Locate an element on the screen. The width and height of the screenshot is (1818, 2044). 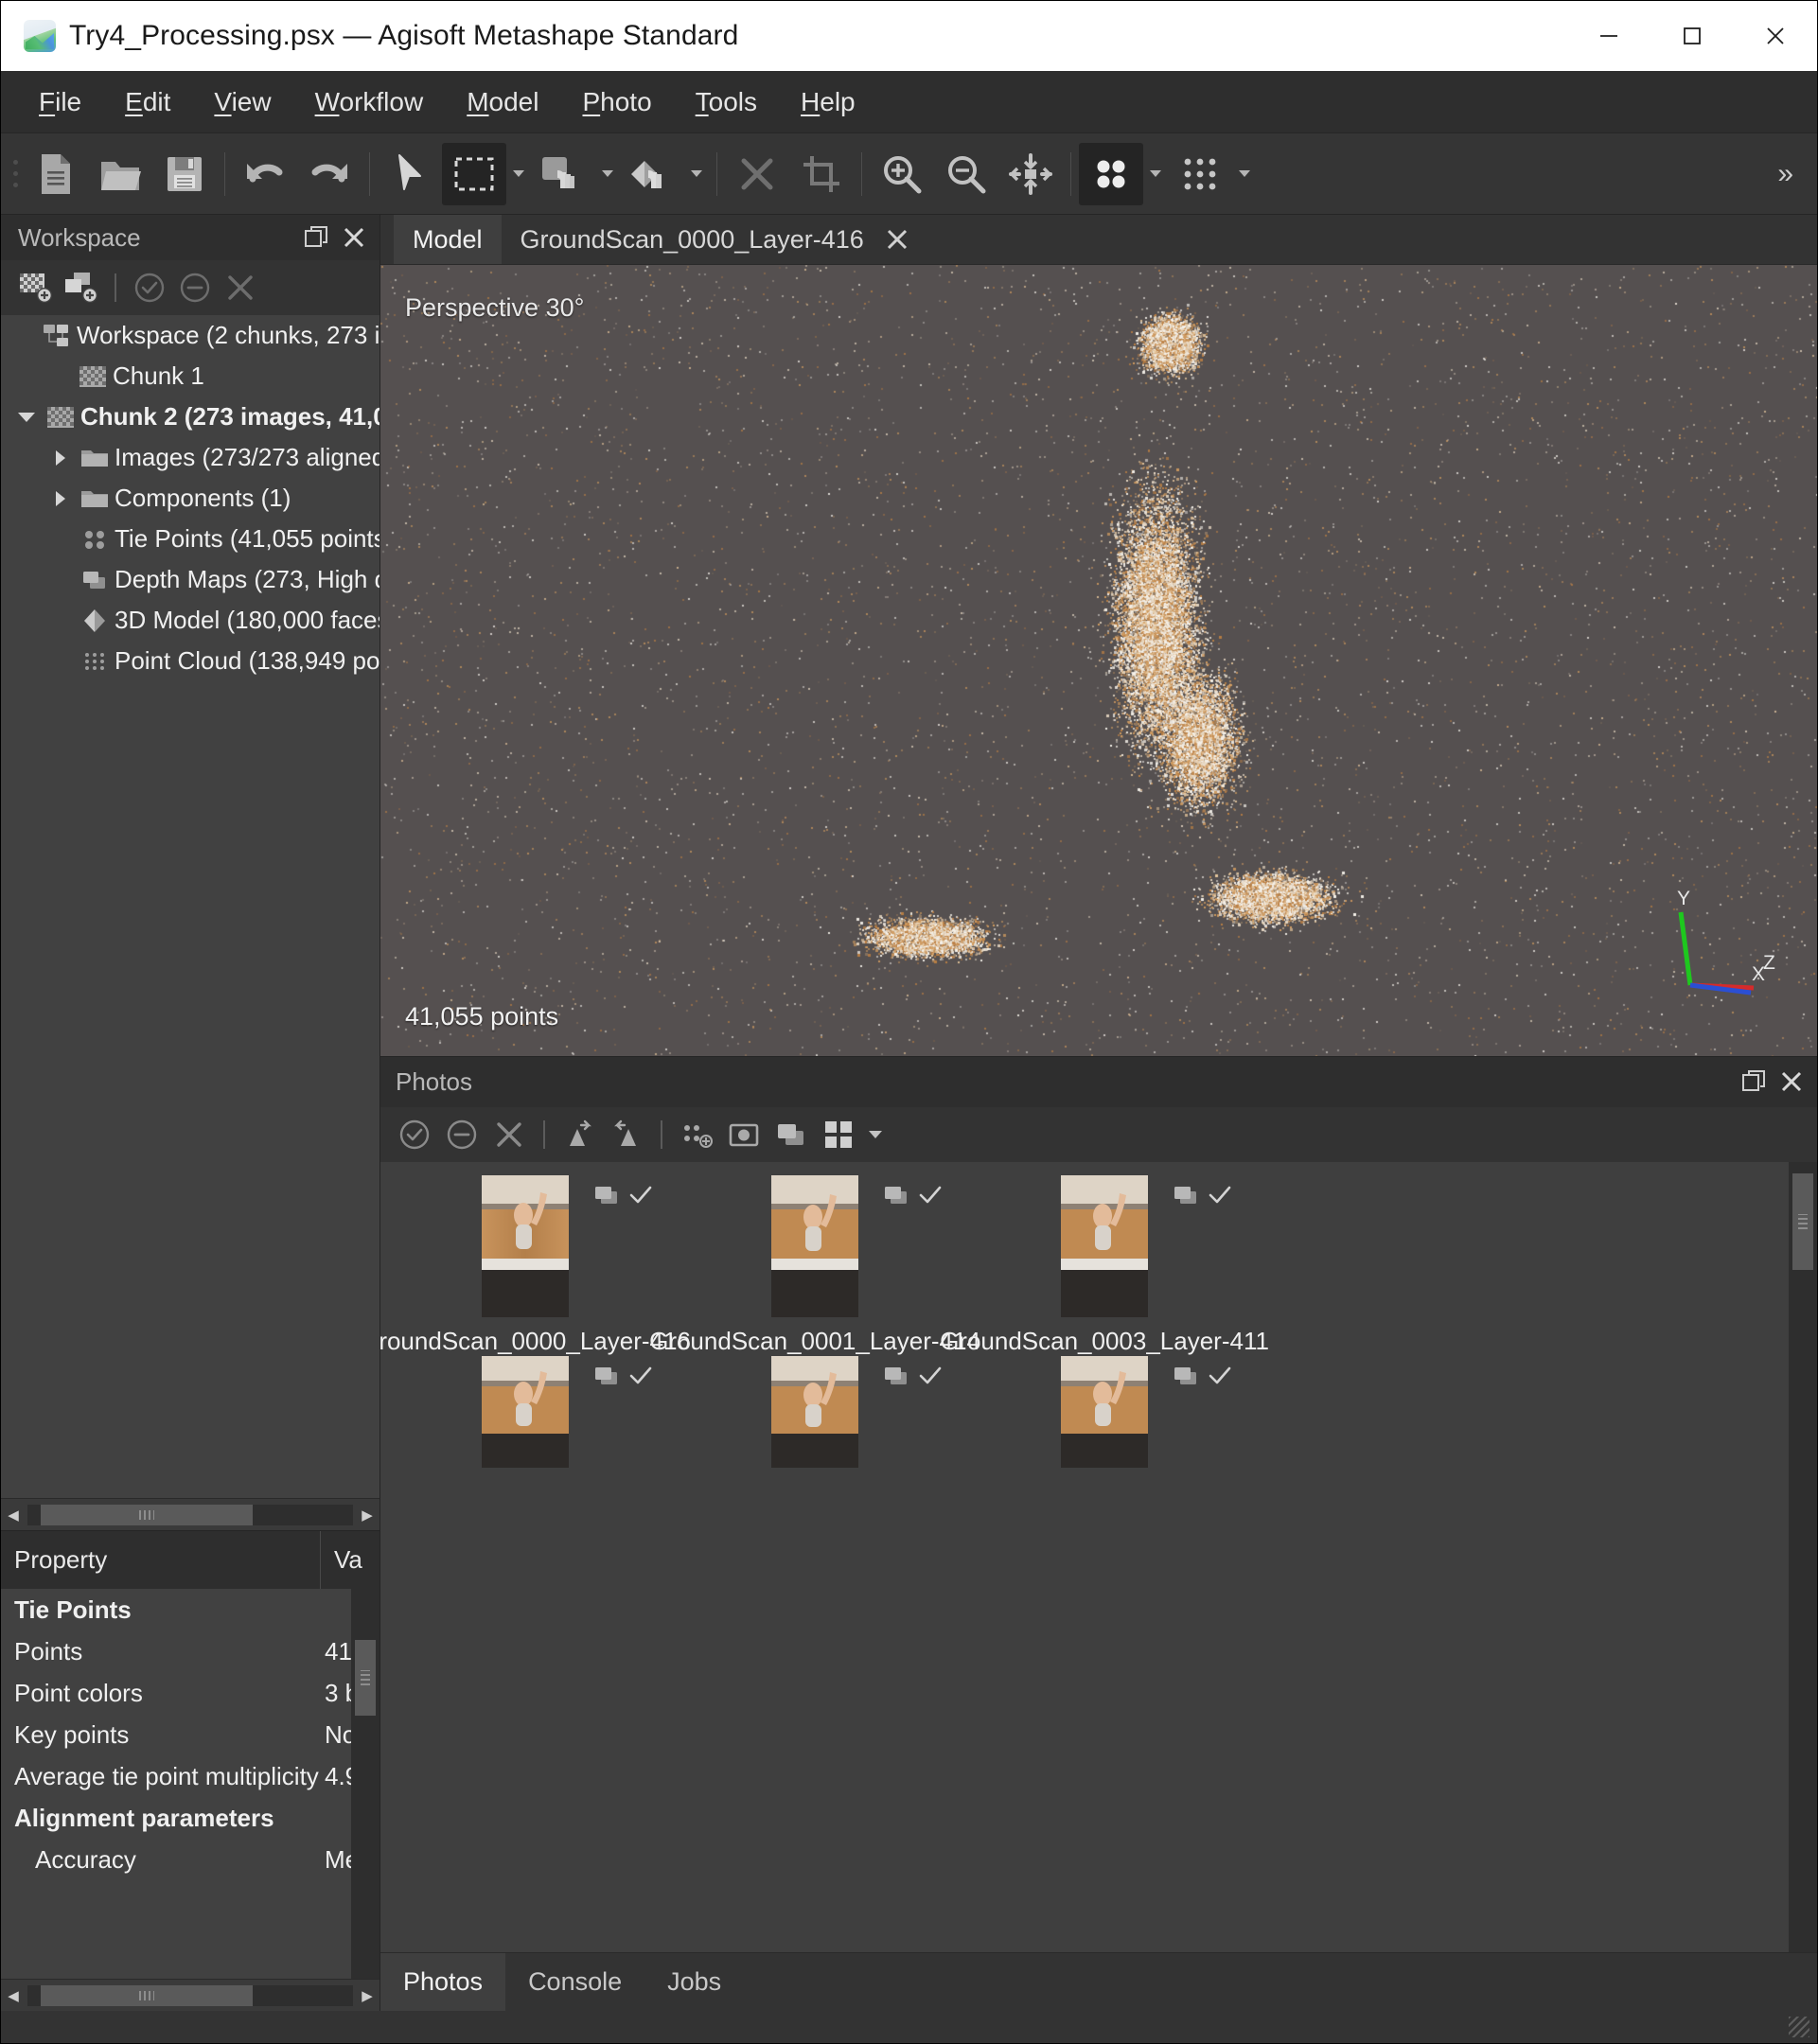
maximize-button is located at coordinates (1692, 36).